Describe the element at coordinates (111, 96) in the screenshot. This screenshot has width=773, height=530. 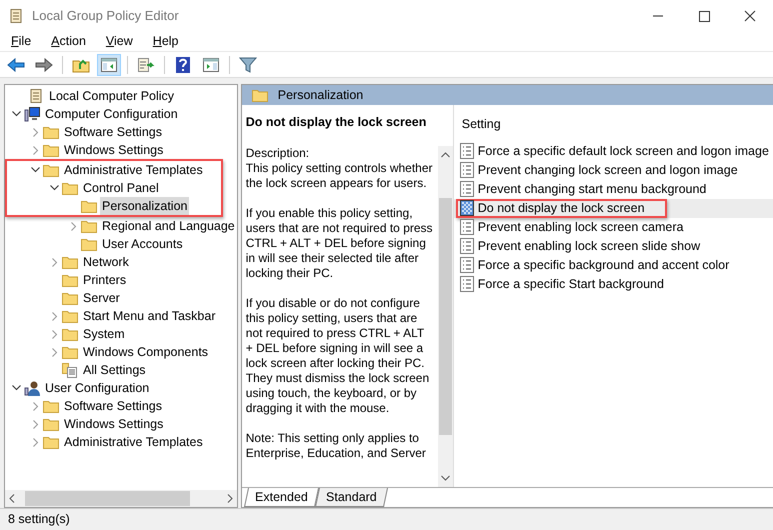
I see `tree-item: Local Computer Policy` at that location.